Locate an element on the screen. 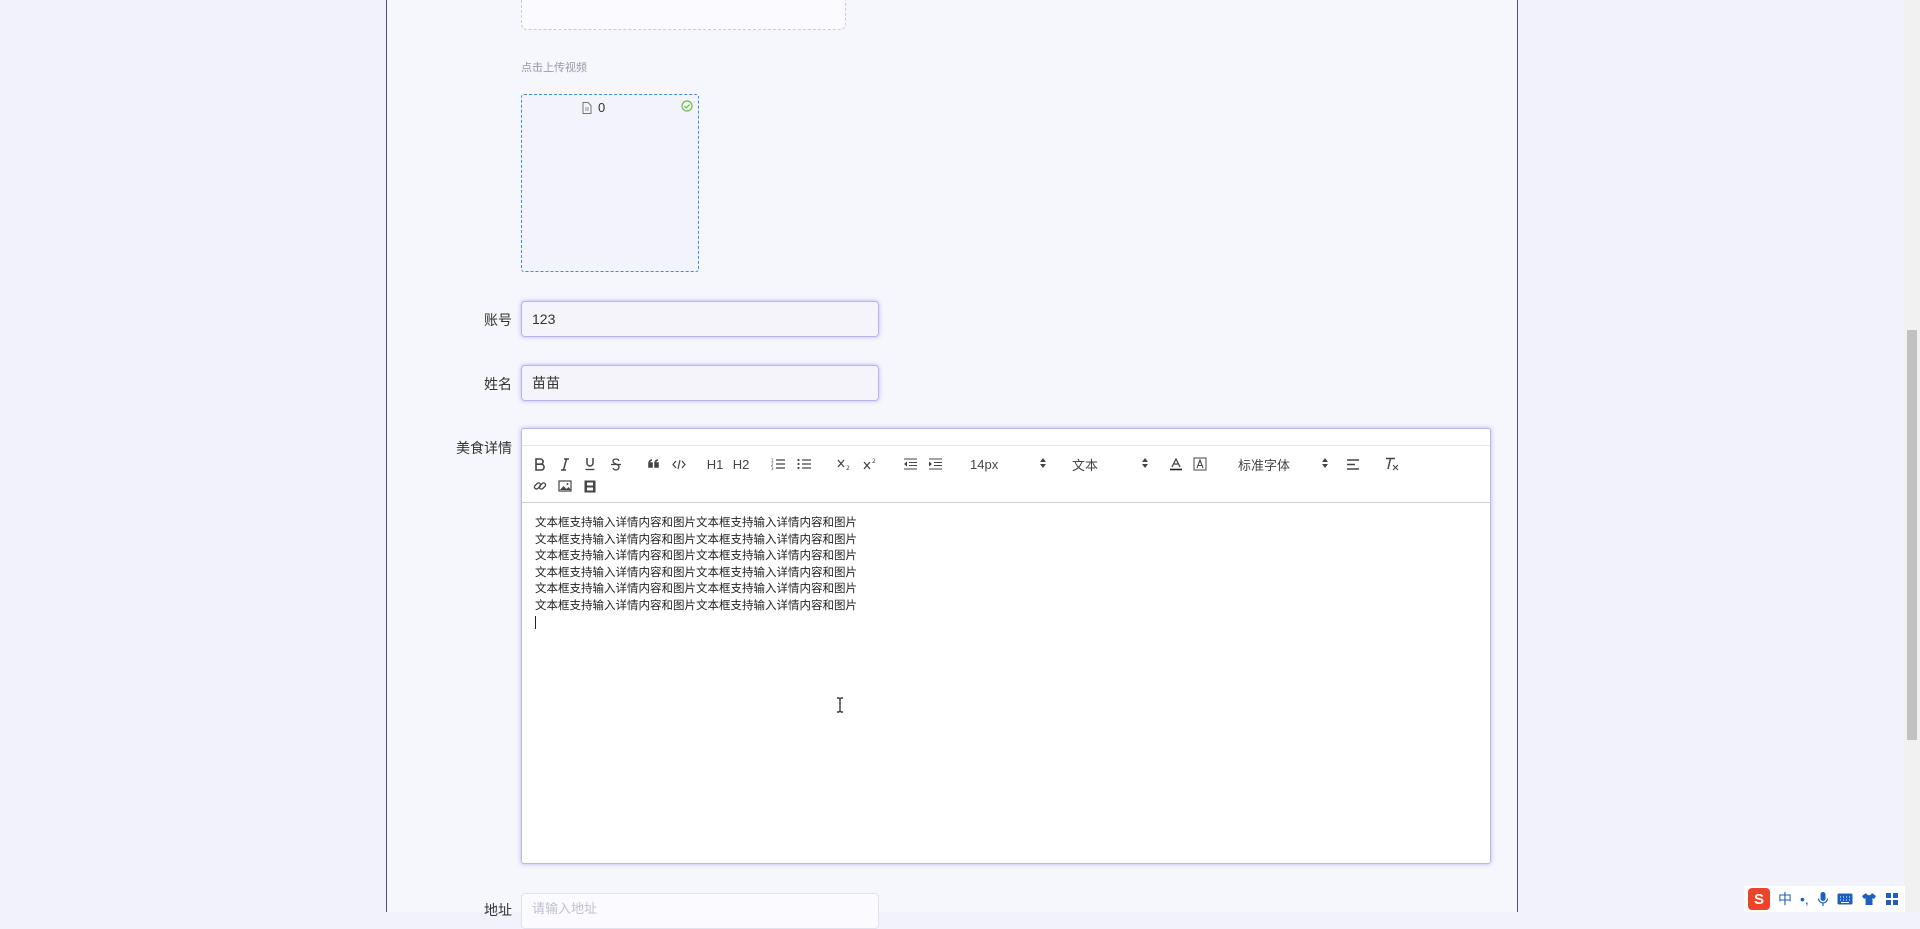 Image resolution: width=1920 pixels, height=929 pixels. account-label: 账号 is located at coordinates (498, 320).